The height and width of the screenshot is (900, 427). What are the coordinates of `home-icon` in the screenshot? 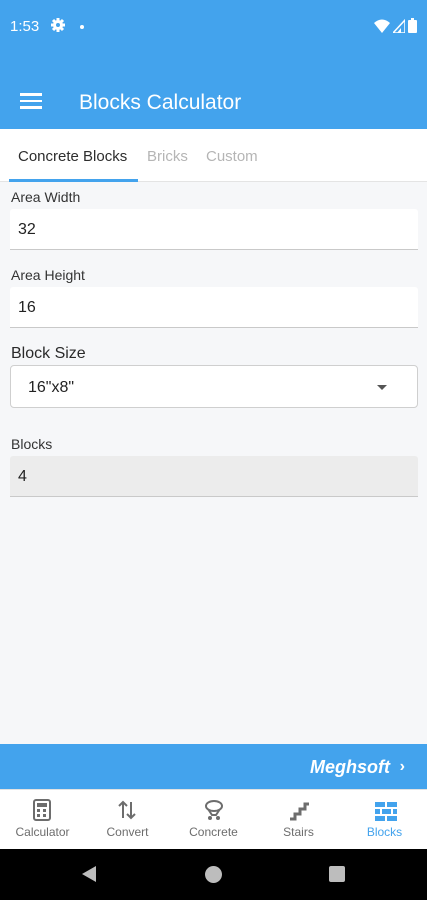 It's located at (213, 874).